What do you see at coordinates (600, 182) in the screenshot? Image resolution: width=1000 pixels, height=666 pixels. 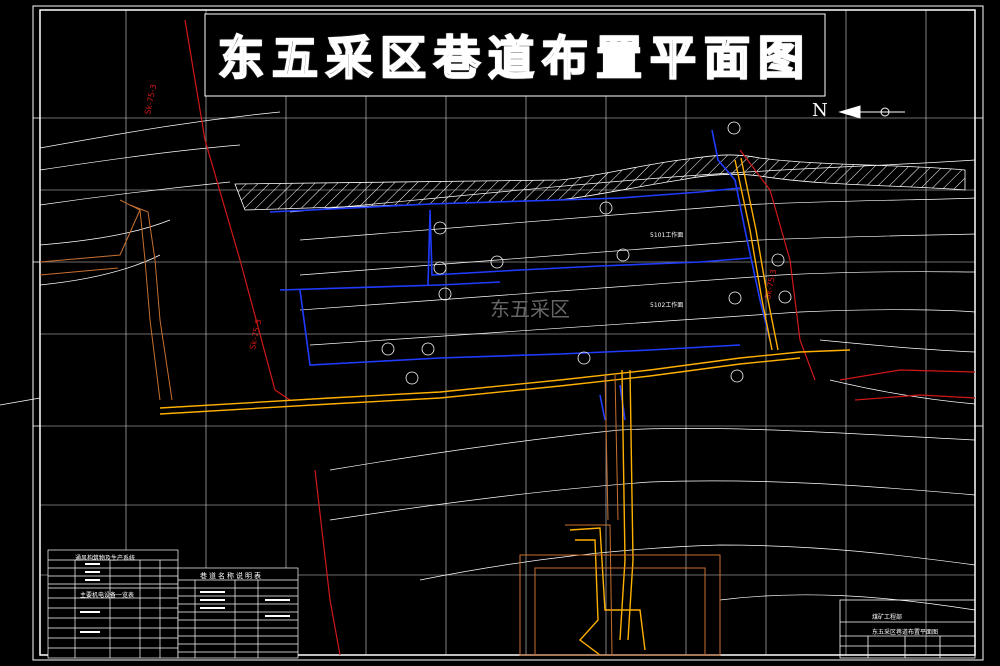 I see `fault-zone` at bounding box center [600, 182].